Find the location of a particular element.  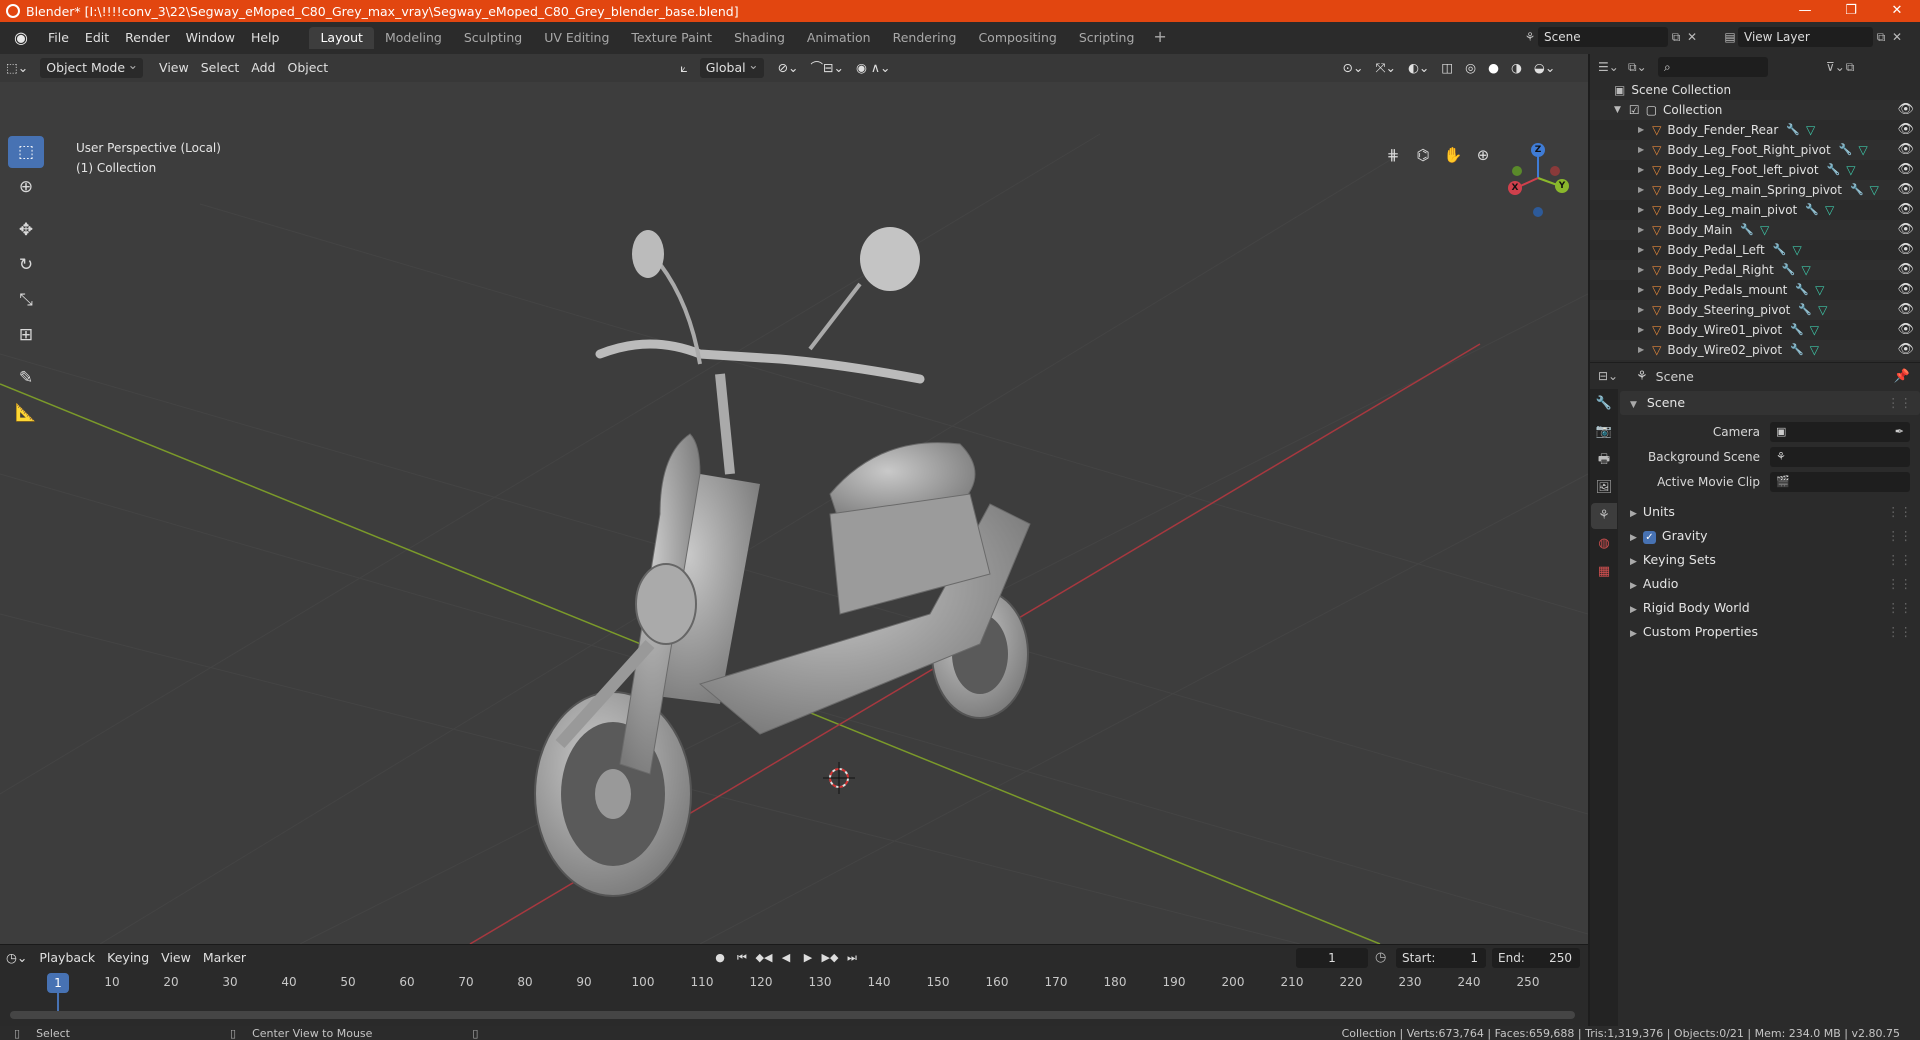

jump-start-icon: ⏮ is located at coordinates (742, 958).